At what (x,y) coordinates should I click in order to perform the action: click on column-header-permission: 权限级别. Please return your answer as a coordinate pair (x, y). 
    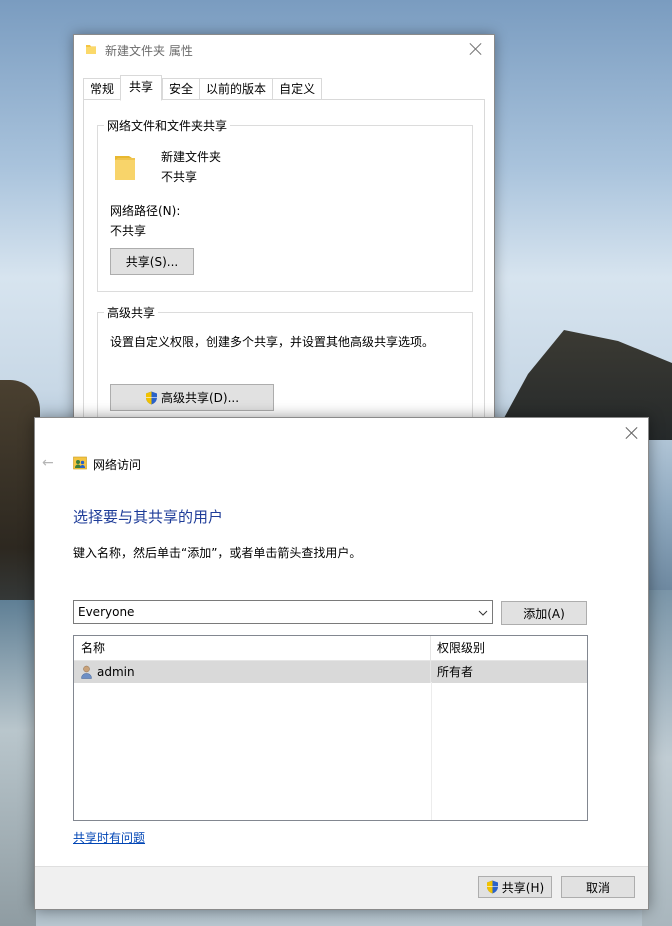
    Looking at the image, I should click on (509, 648).